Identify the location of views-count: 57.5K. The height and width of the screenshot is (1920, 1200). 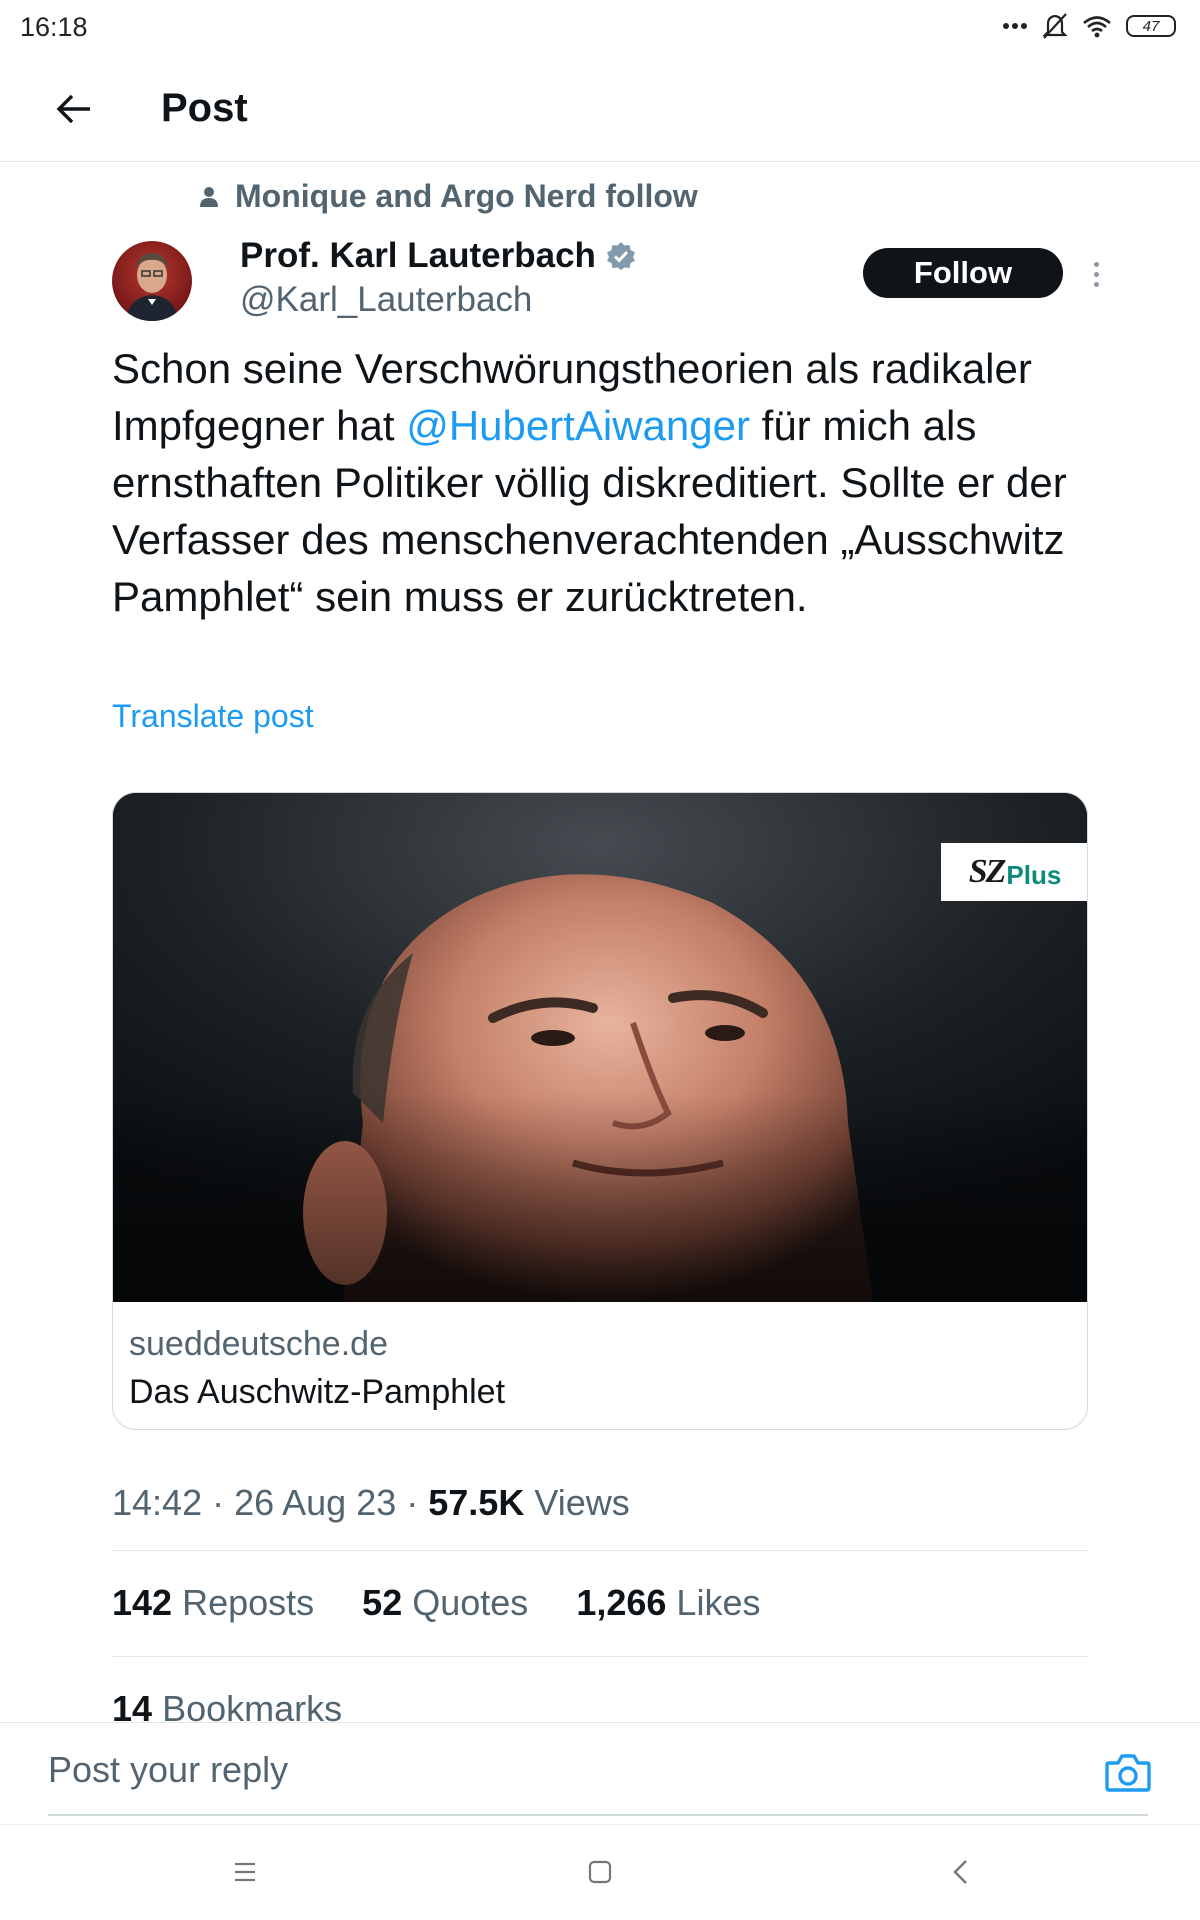
(476, 1502).